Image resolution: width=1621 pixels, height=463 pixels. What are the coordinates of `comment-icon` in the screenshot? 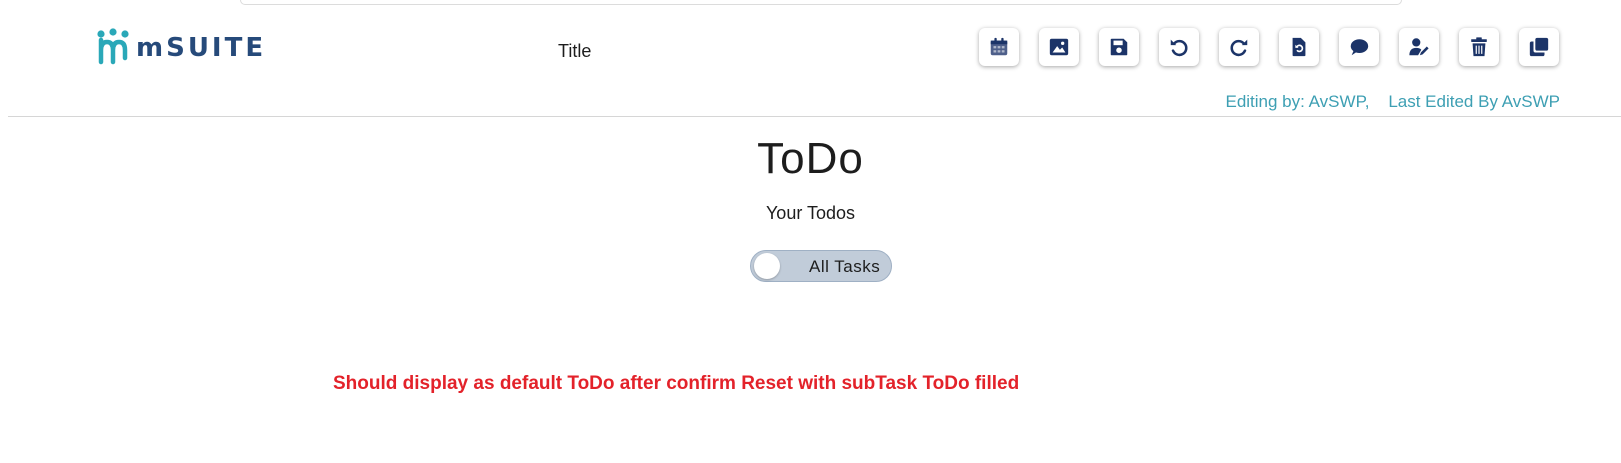 It's located at (1359, 47).